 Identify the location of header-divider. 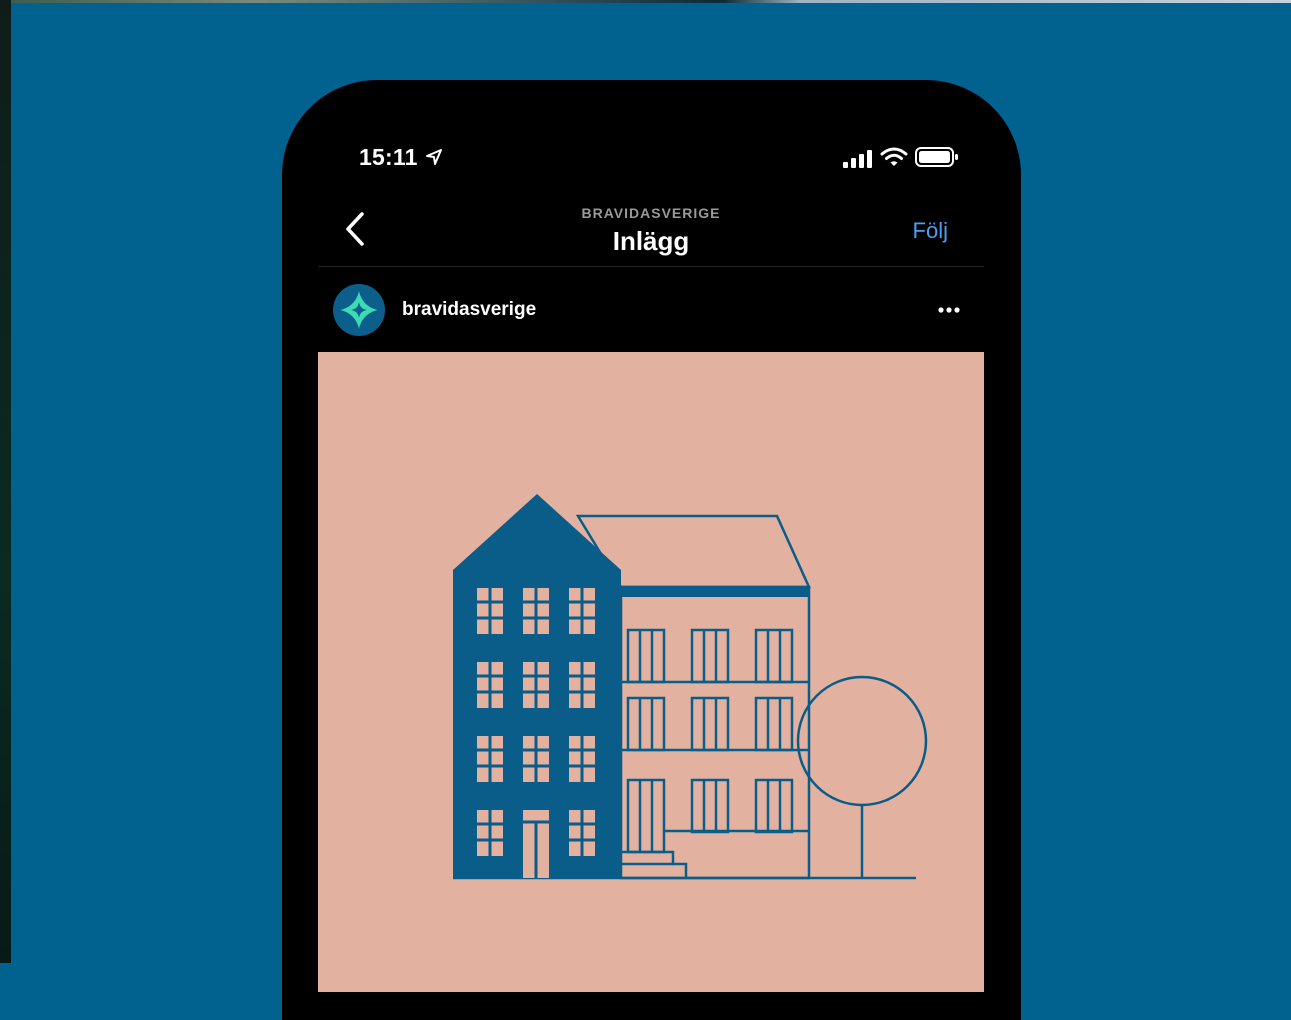
(651, 266).